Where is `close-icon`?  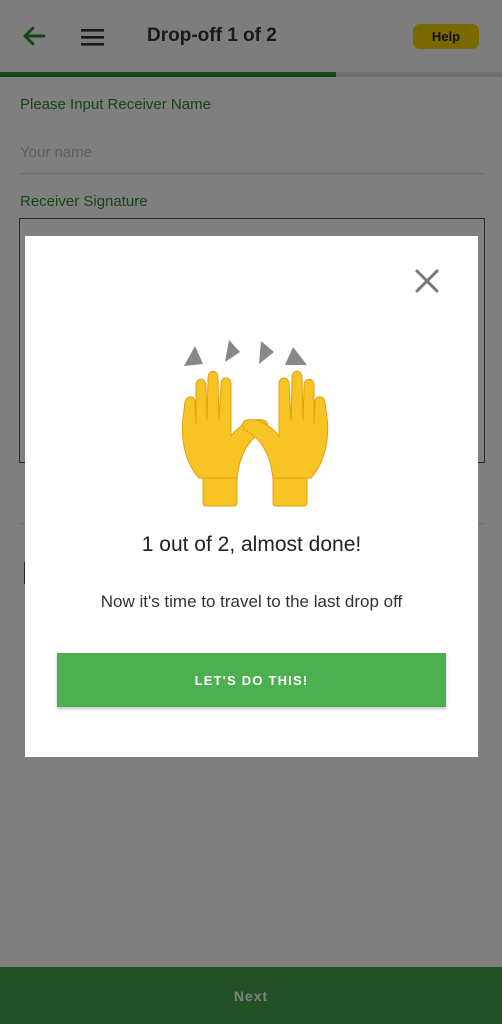
close-icon is located at coordinates (427, 281).